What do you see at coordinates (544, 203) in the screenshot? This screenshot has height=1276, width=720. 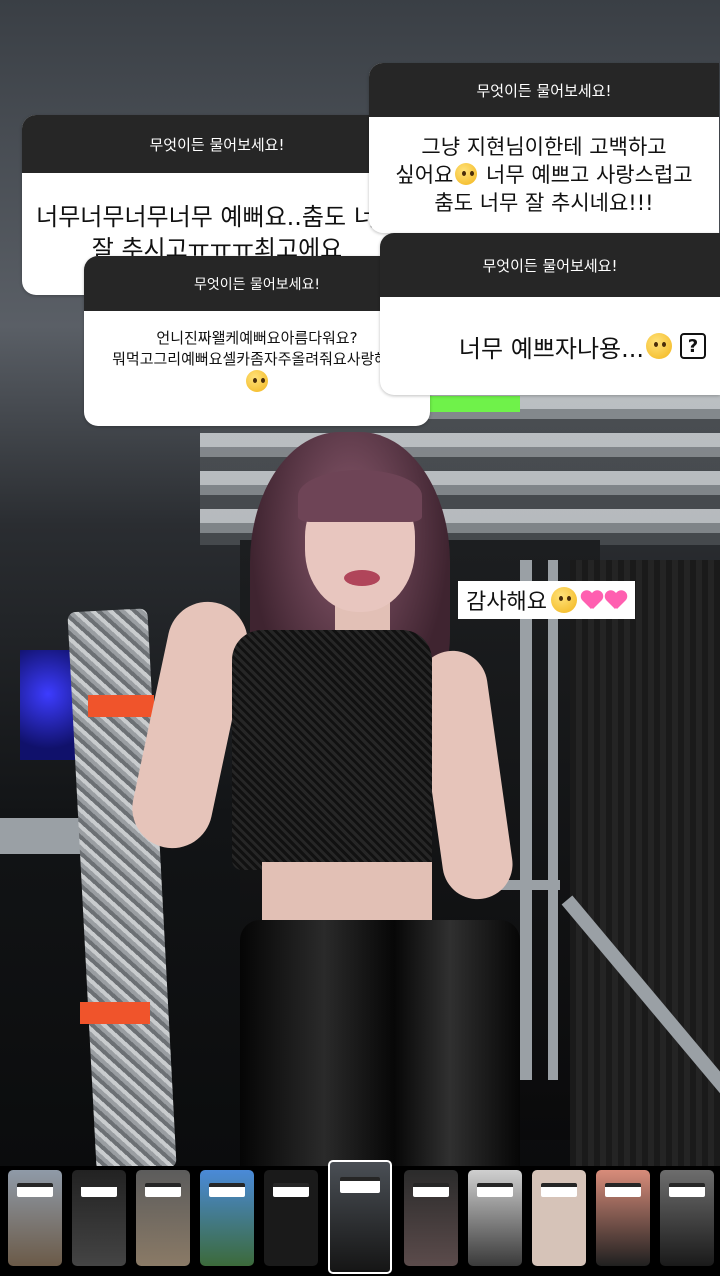 I see `answer-line: 춤도 너무 잘 추시네요!!!` at bounding box center [544, 203].